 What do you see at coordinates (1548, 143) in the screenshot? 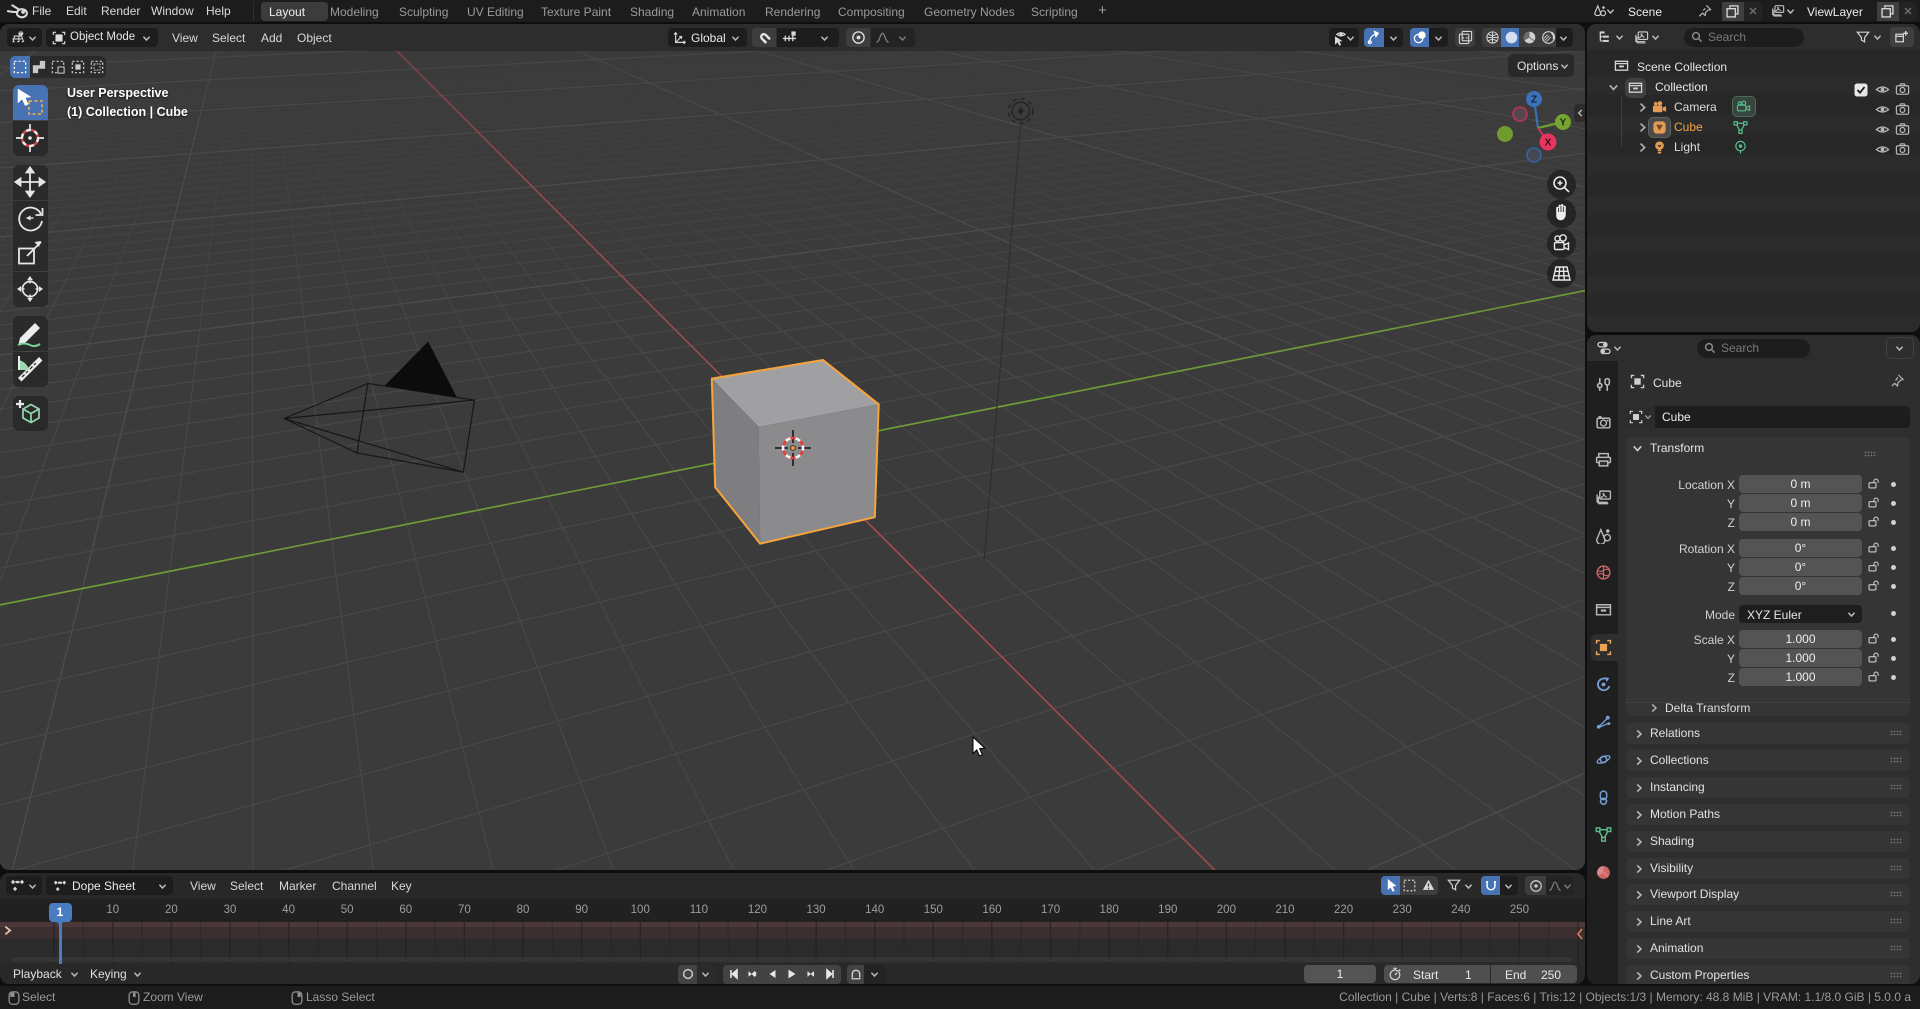
I see `svg-text: X` at bounding box center [1548, 143].